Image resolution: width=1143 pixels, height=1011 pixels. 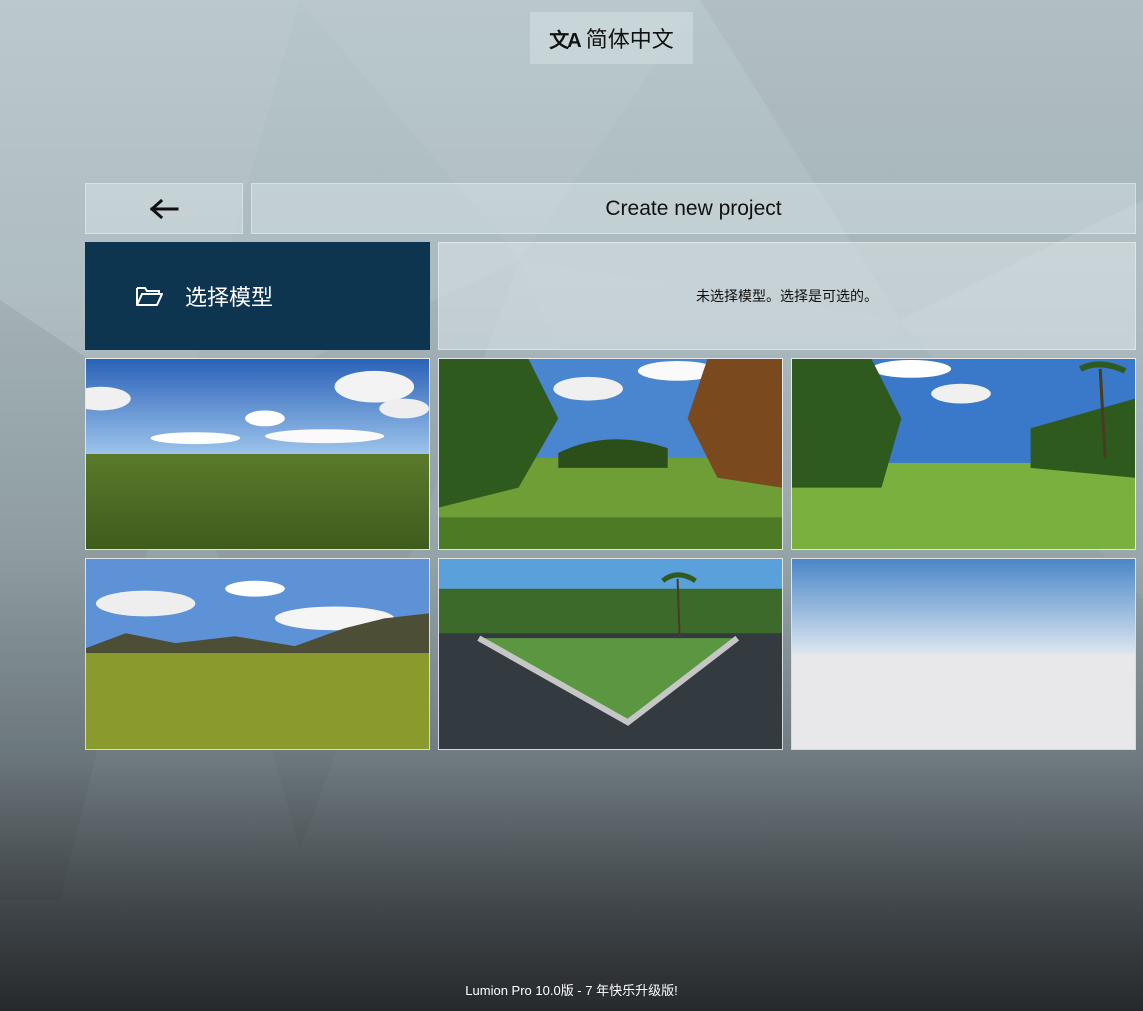 I want to click on footer-version: Lumion Pro 10.0版 - 7 年快乐升级版!, so click(x=571, y=989).